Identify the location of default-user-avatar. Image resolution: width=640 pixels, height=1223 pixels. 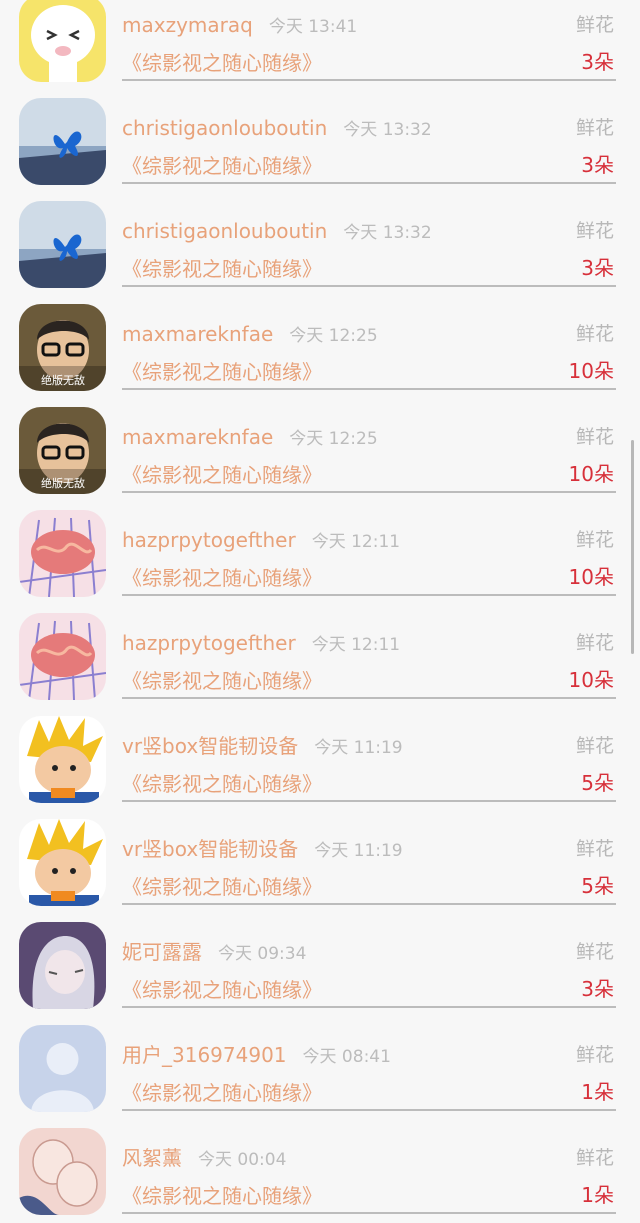
(62, 1068).